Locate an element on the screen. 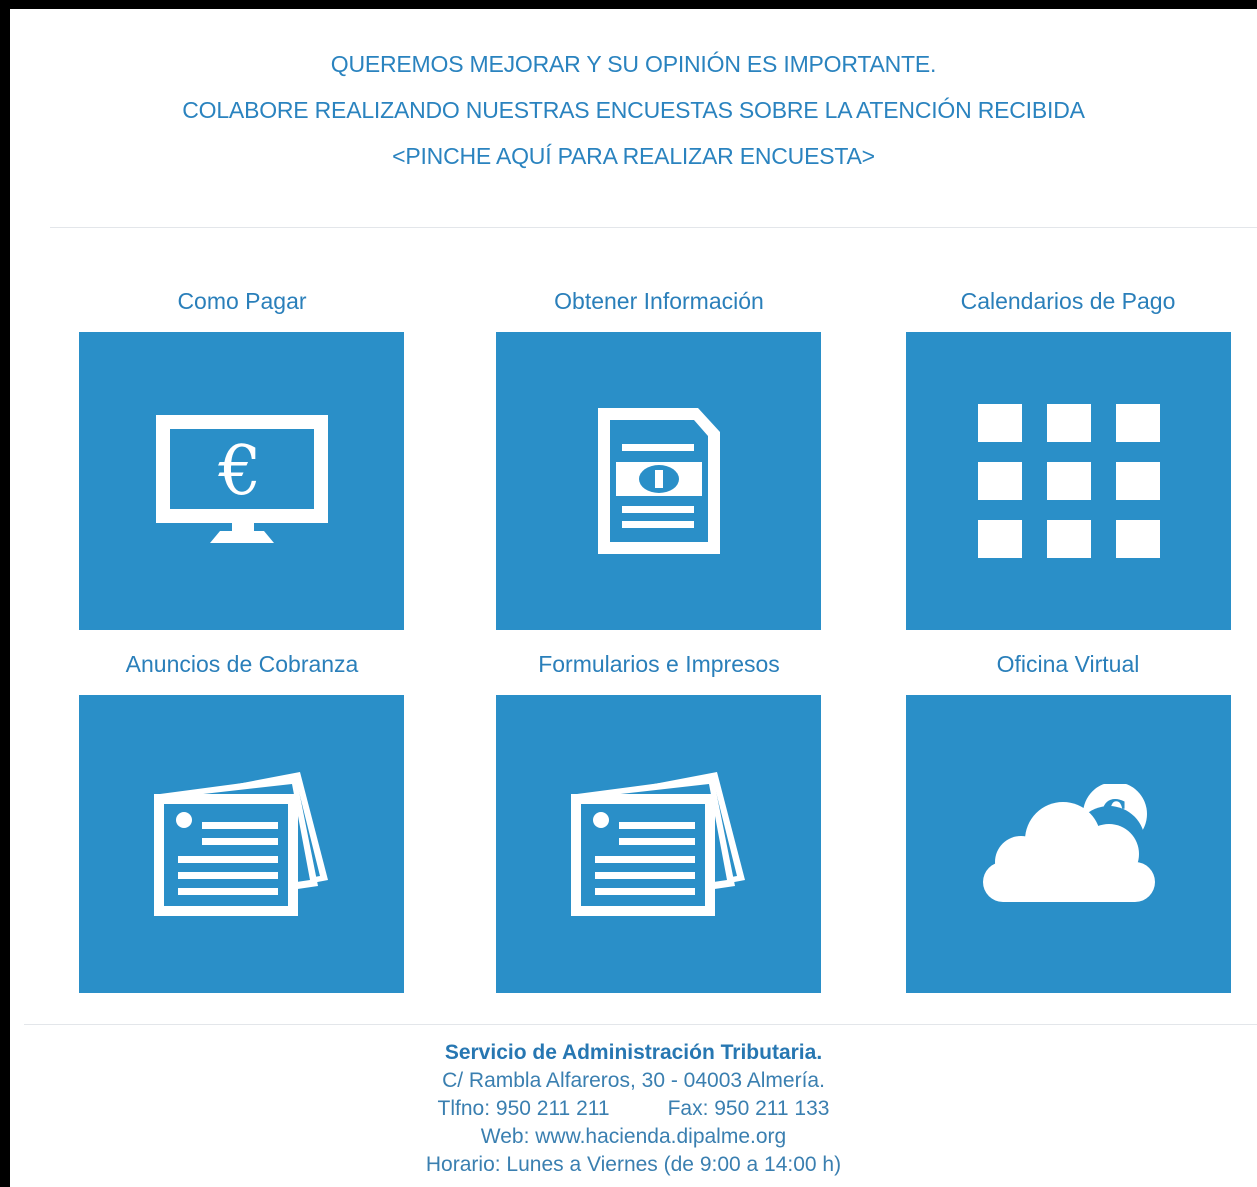 Image resolution: width=1257 pixels, height=1187 pixels. monitor-euro-icon: € is located at coordinates (241, 479).